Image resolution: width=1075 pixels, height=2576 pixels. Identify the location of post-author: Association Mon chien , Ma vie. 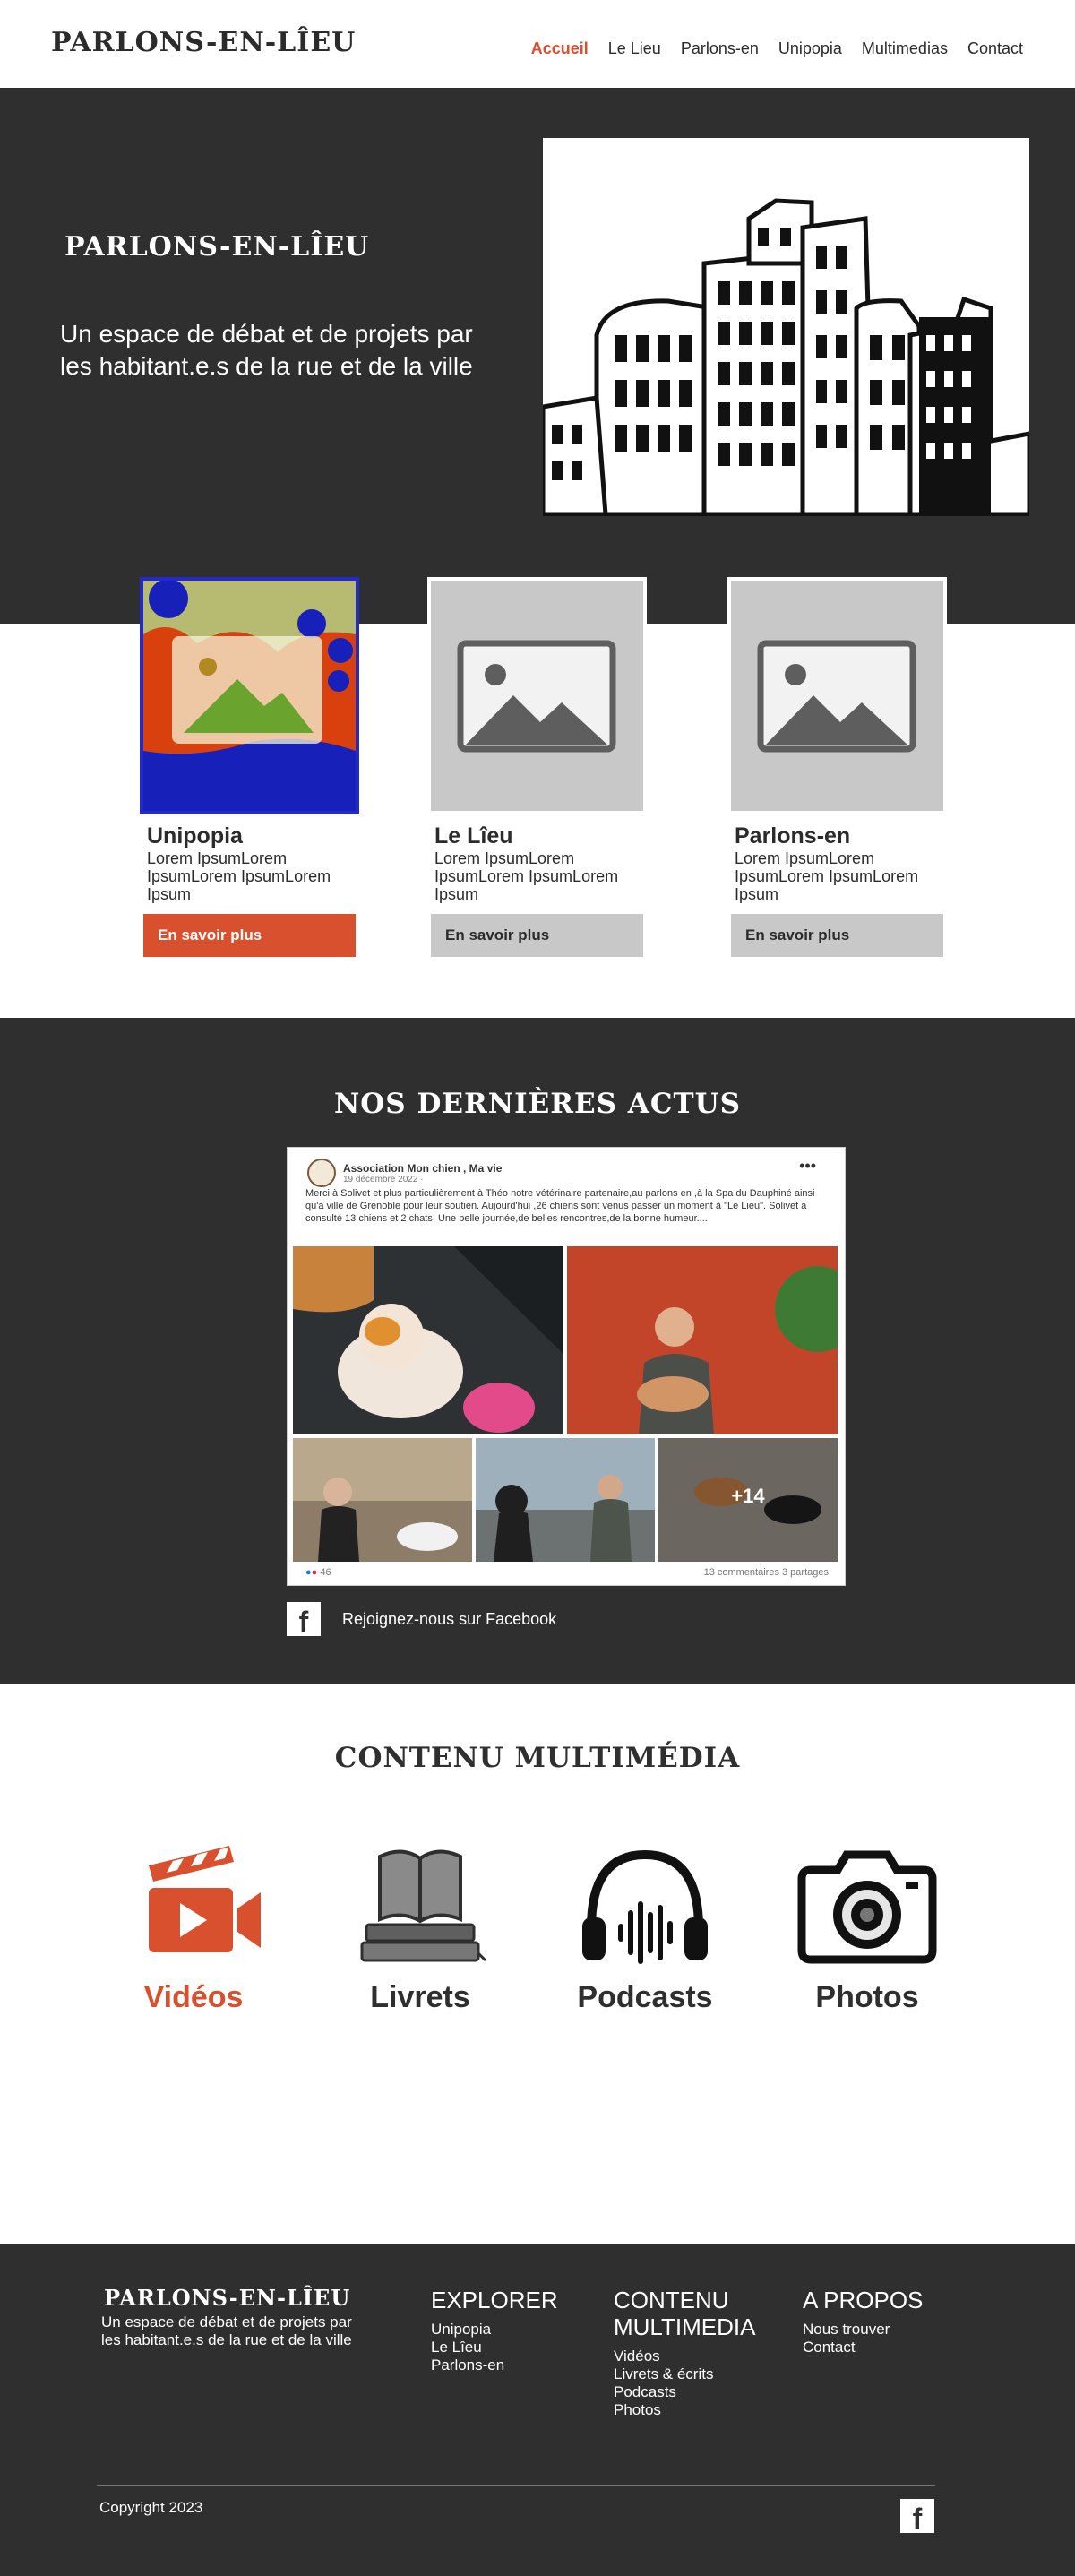
(422, 1168).